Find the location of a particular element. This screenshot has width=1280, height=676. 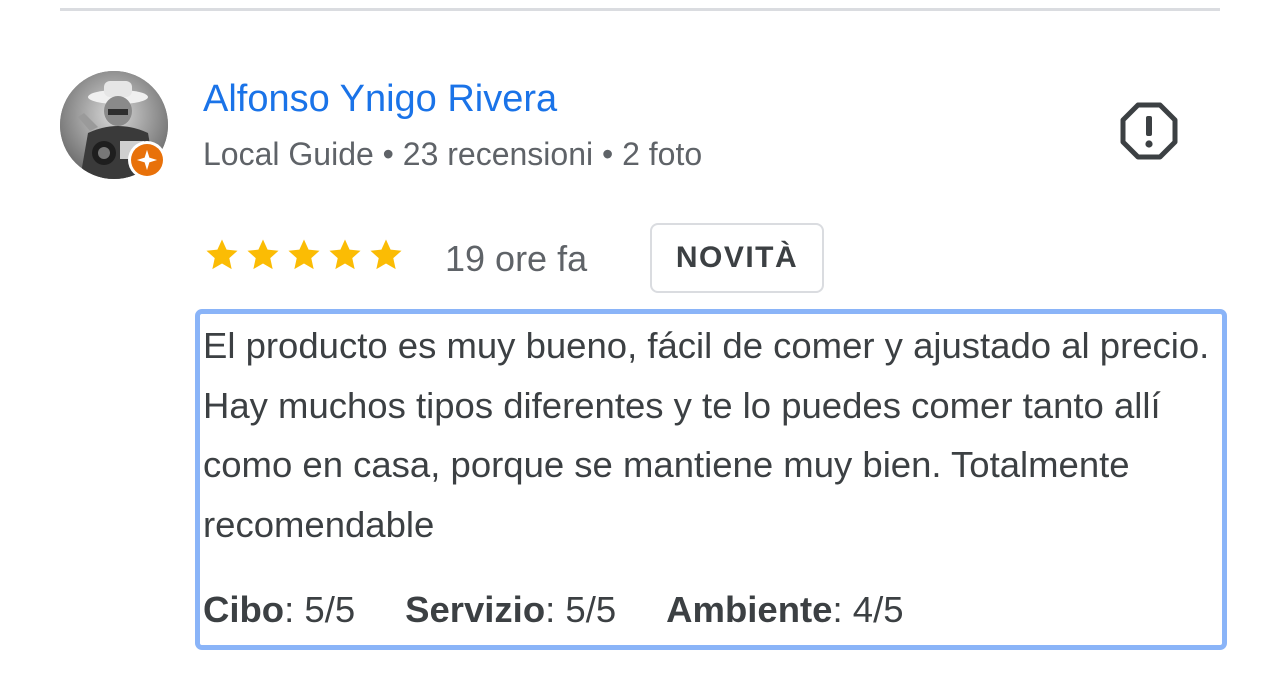

rating-label: Cibo is located at coordinates (244, 609).